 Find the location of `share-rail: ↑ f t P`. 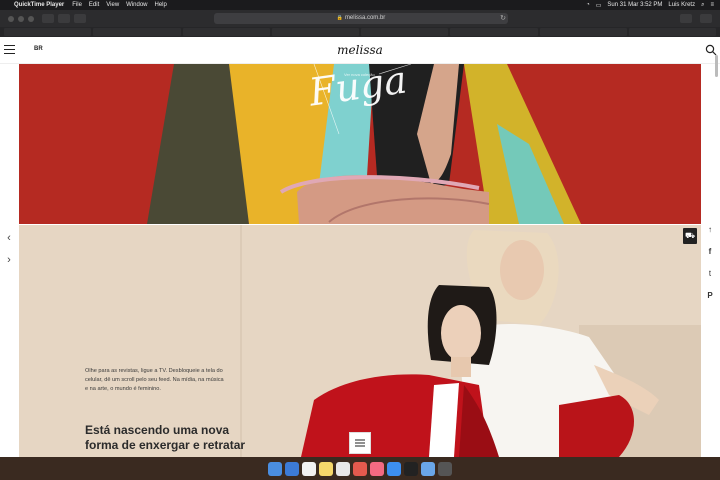

share-rail: ↑ f t P is located at coordinates (710, 263).